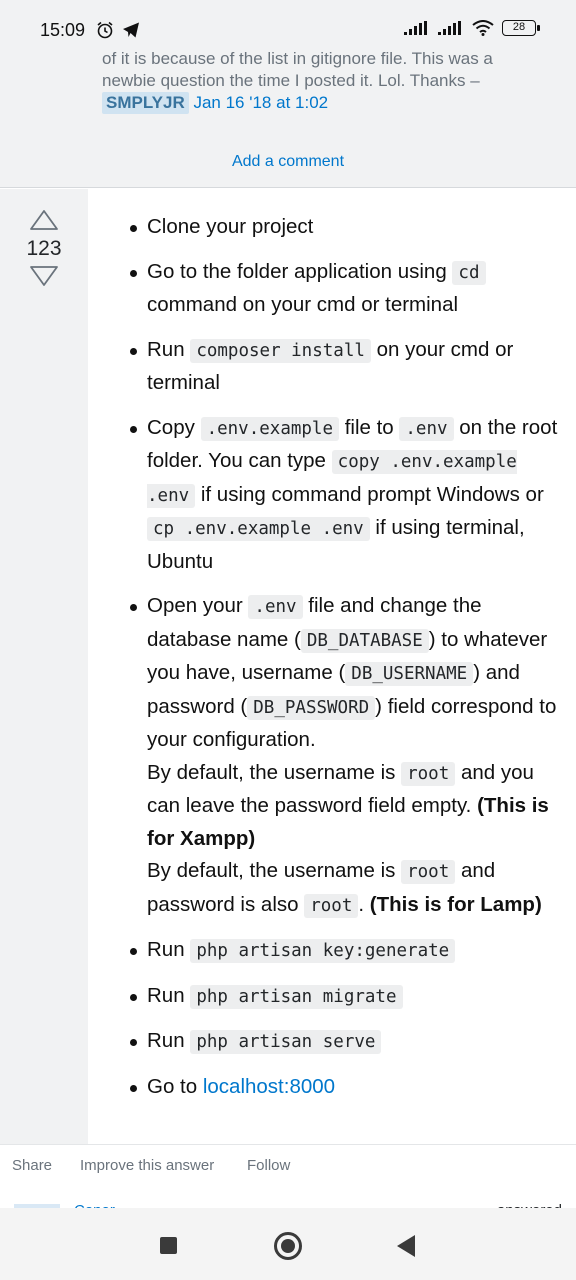  What do you see at coordinates (131, 30) in the screenshot?
I see `telegram-icon` at bounding box center [131, 30].